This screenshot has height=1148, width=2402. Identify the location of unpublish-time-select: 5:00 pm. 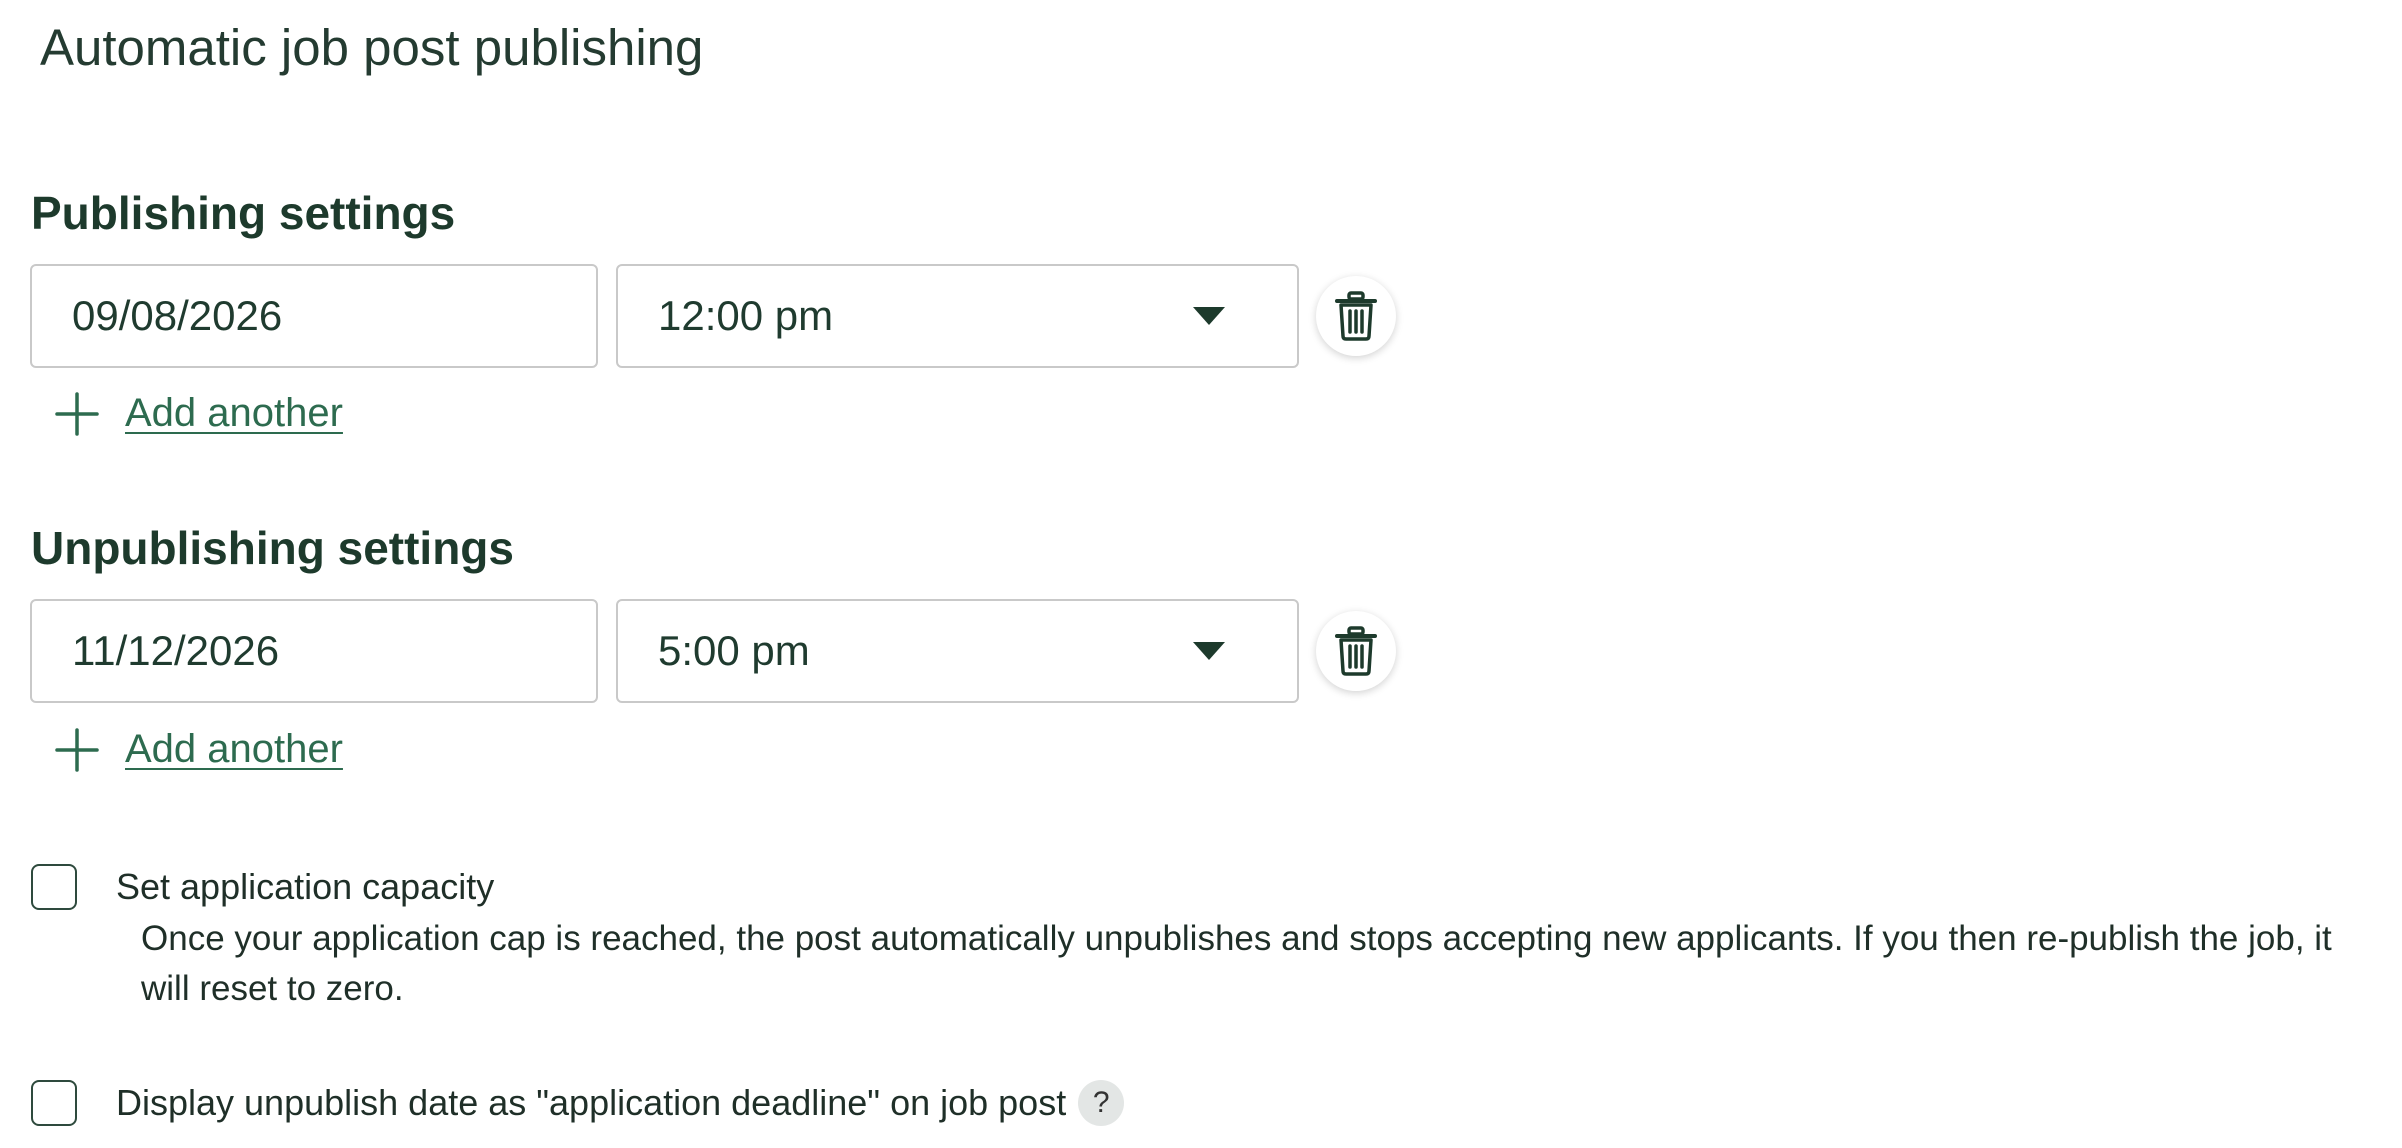
(957, 651).